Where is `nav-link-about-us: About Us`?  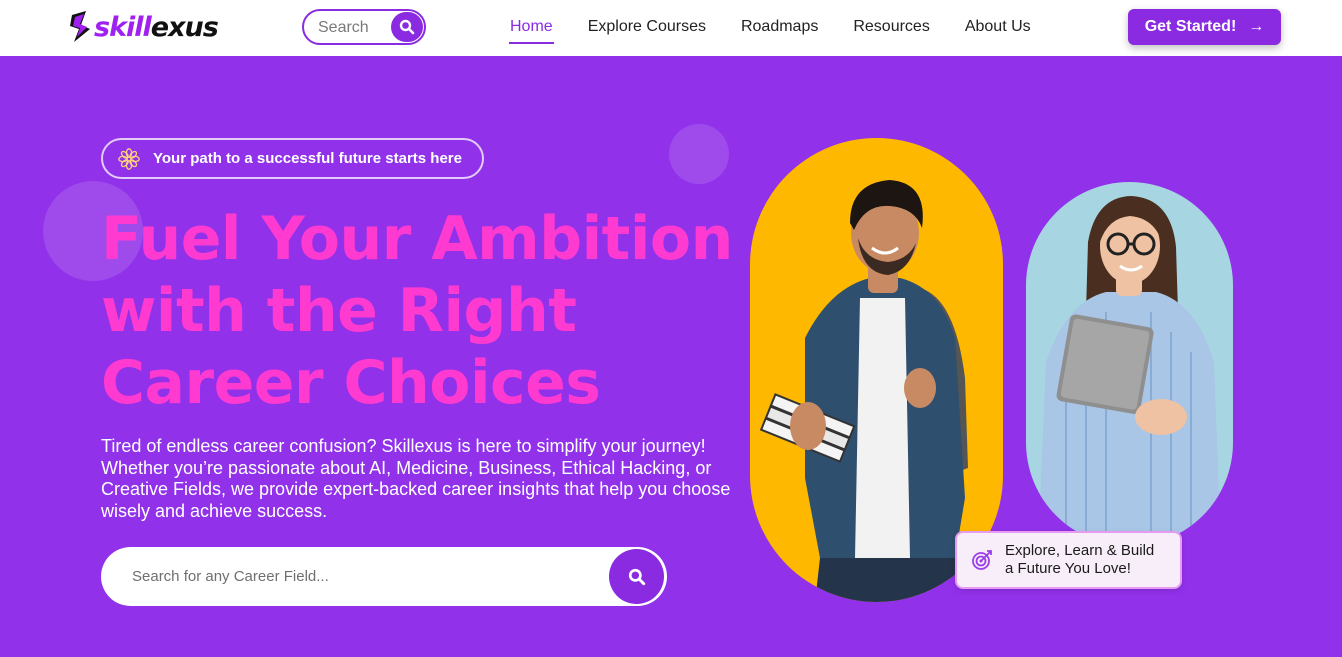
nav-link-about-us: About Us is located at coordinates (998, 28).